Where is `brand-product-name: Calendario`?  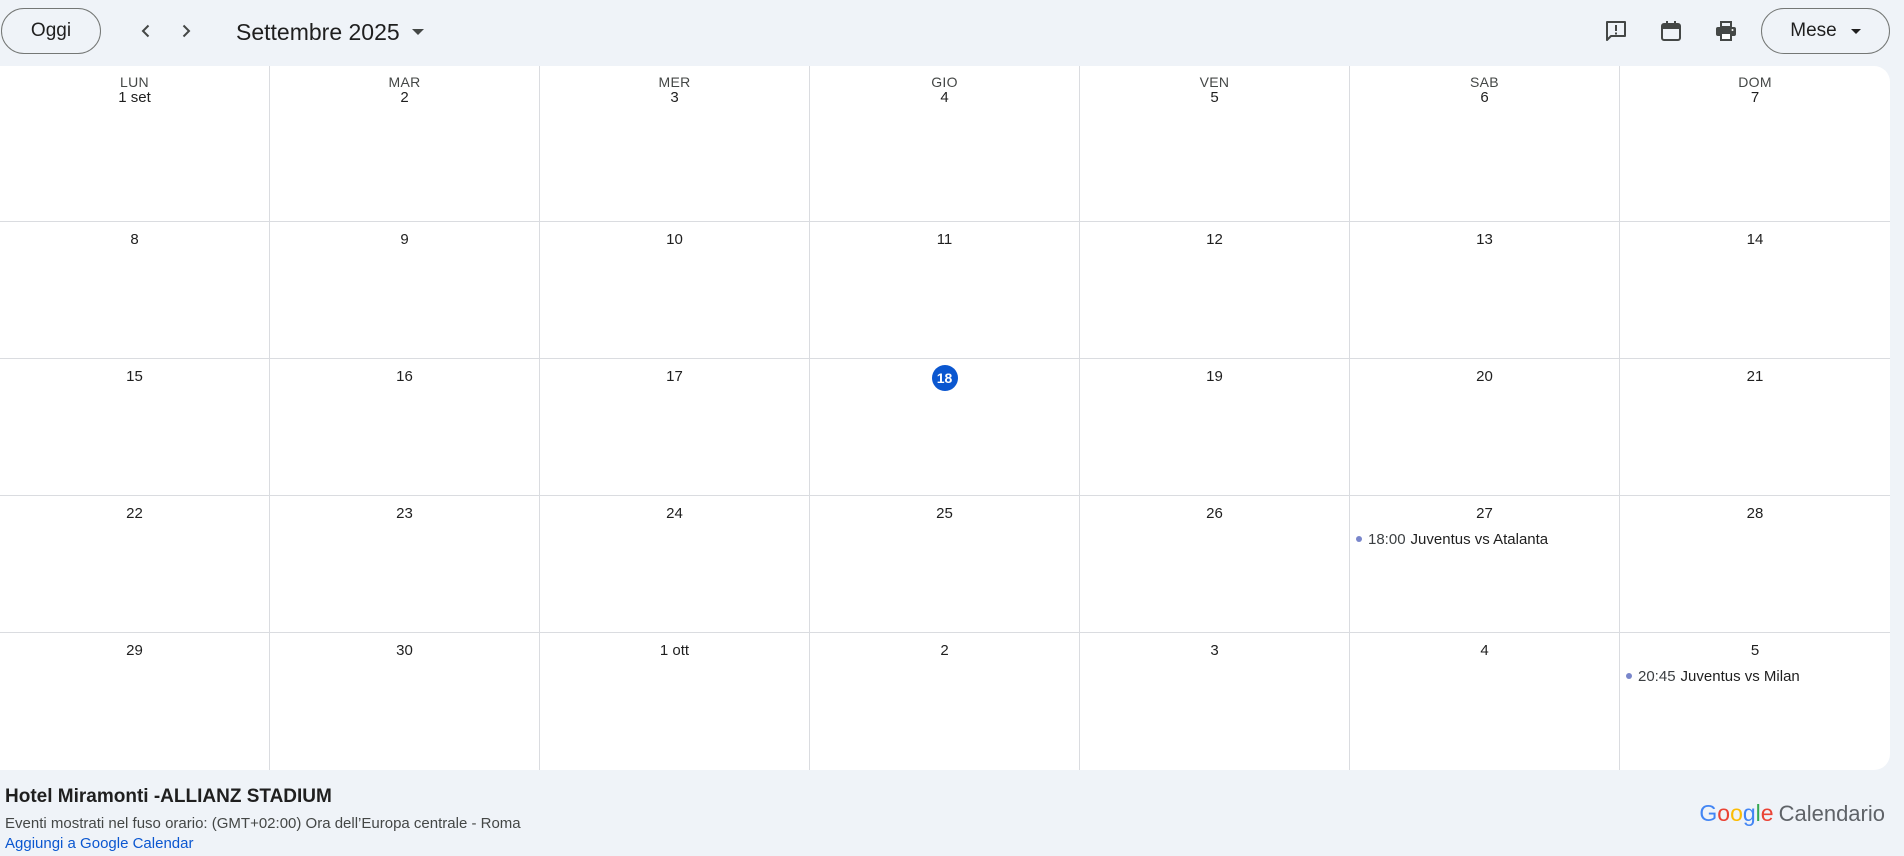 brand-product-name: Calendario is located at coordinates (1831, 813).